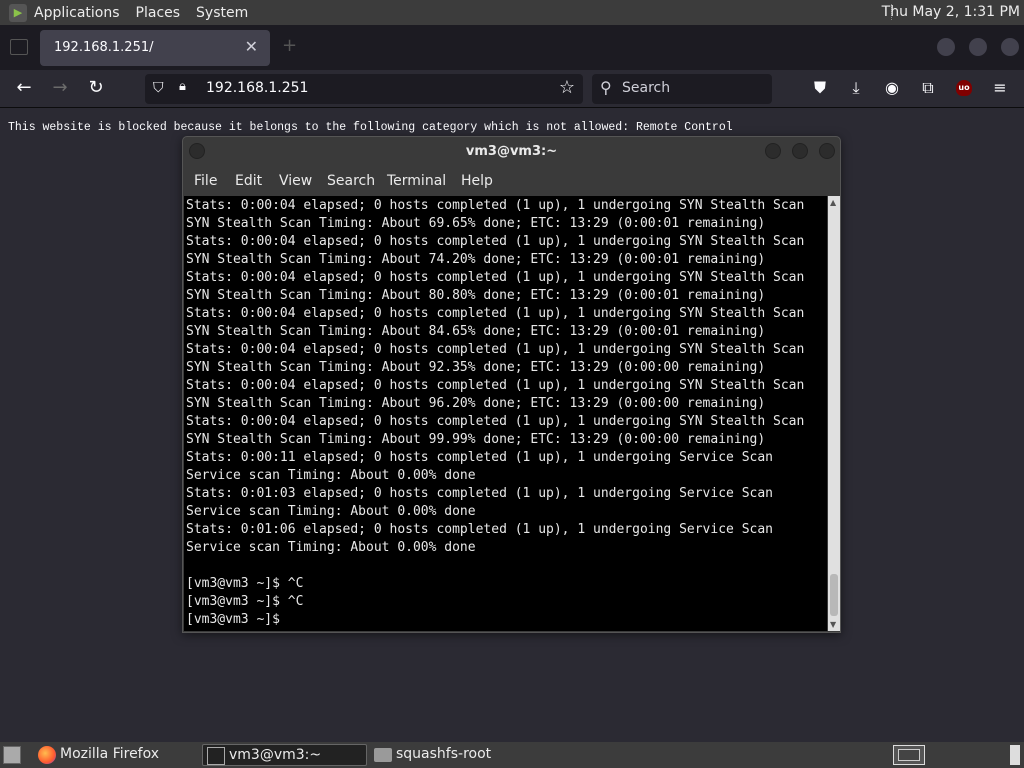 Image resolution: width=1024 pixels, height=768 pixels. What do you see at coordinates (416, 181) in the screenshot?
I see `menu-terminal: Terminal` at bounding box center [416, 181].